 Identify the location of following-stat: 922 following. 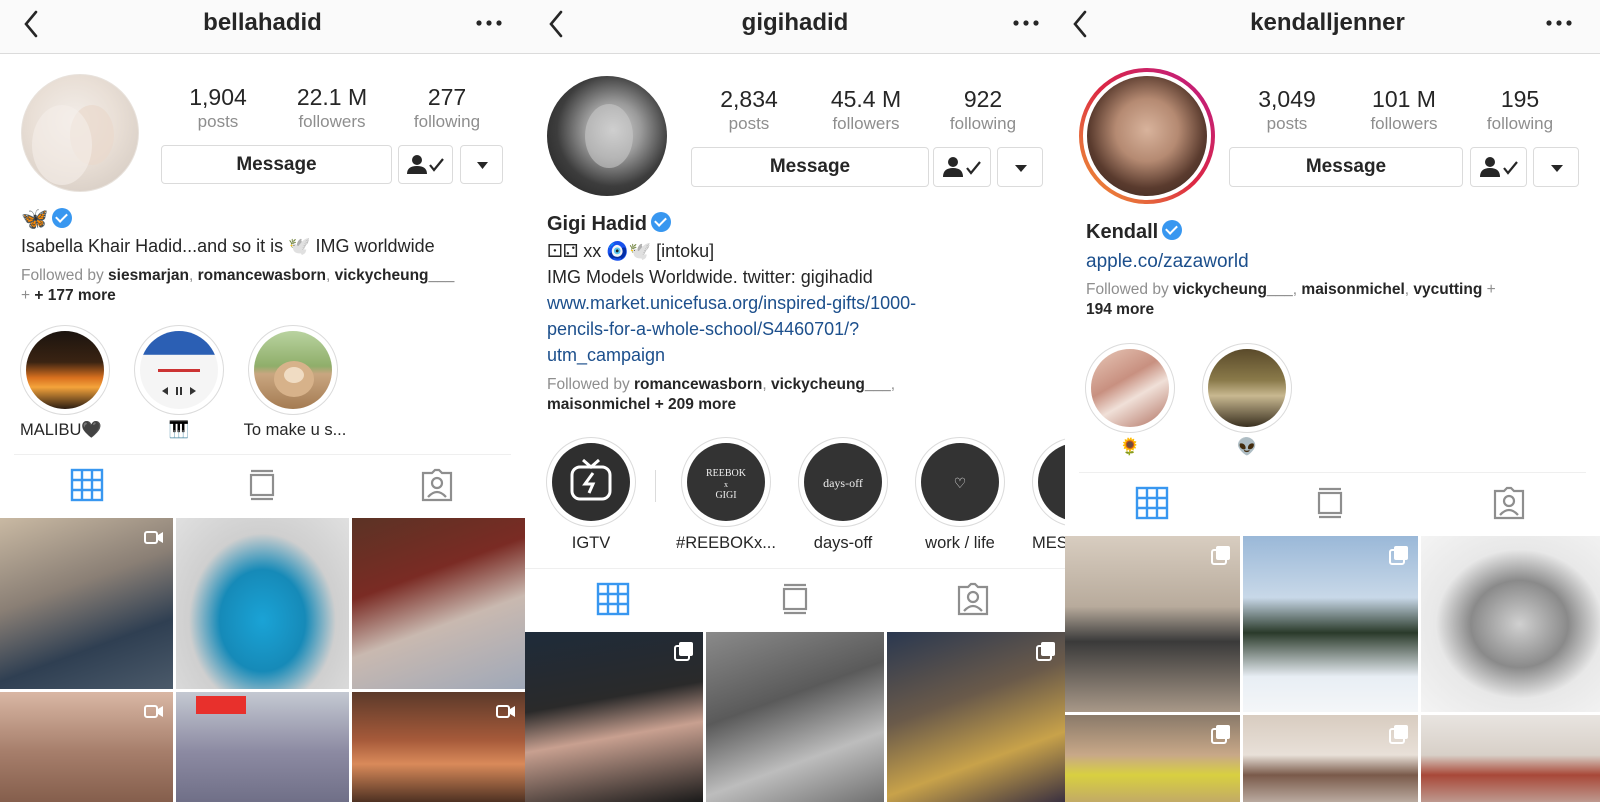
(983, 110).